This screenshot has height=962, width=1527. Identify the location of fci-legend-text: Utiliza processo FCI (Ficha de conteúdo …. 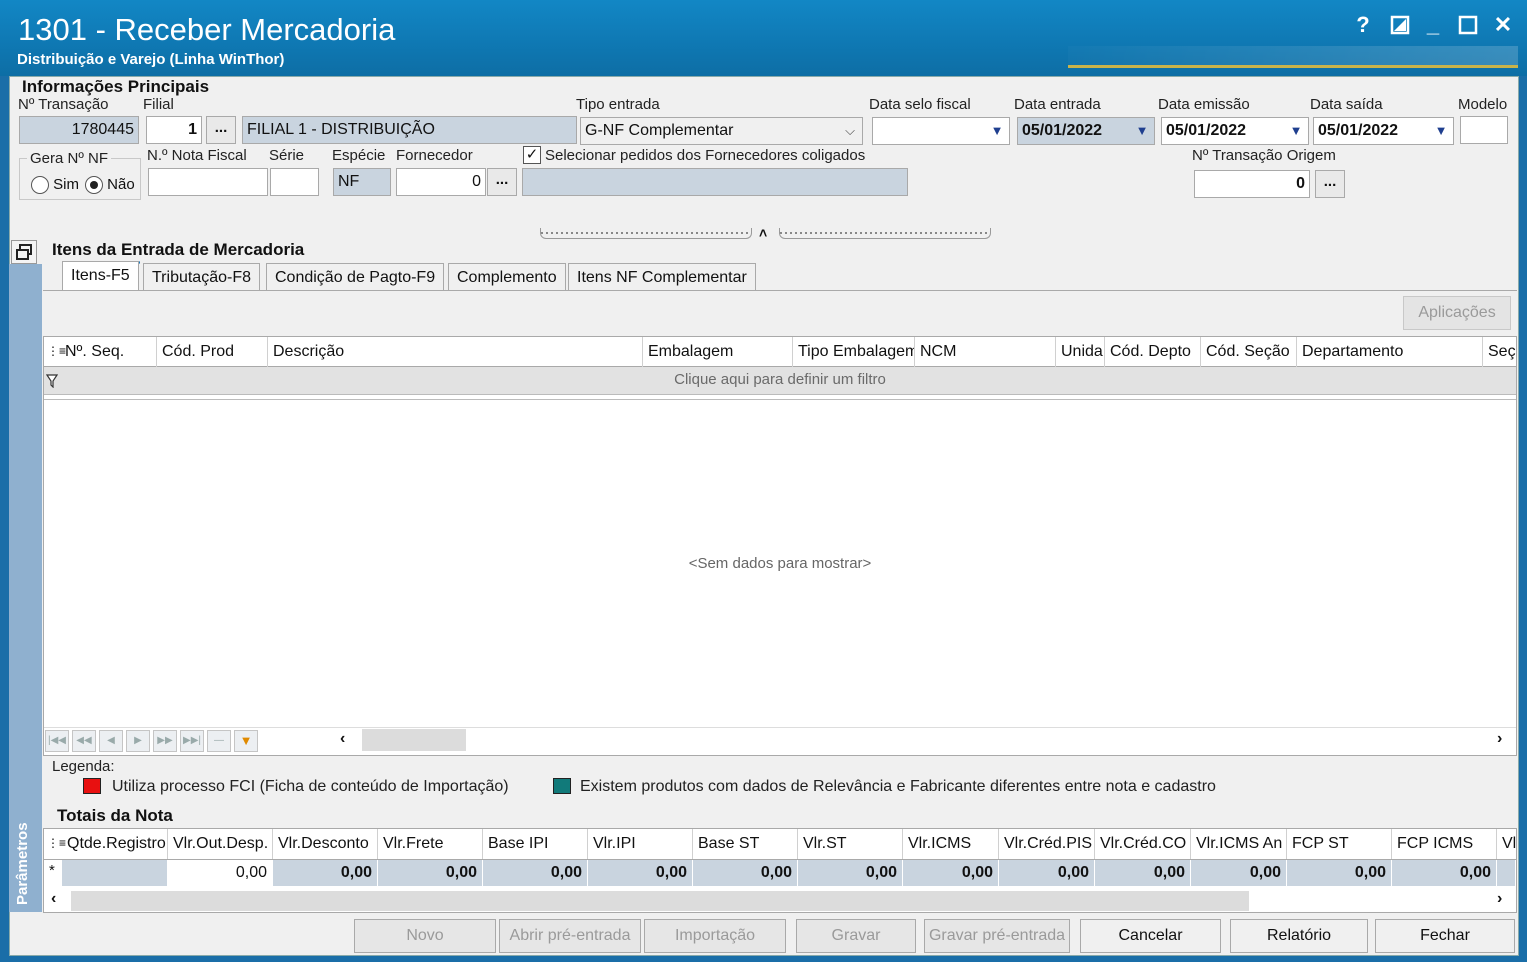
(310, 786).